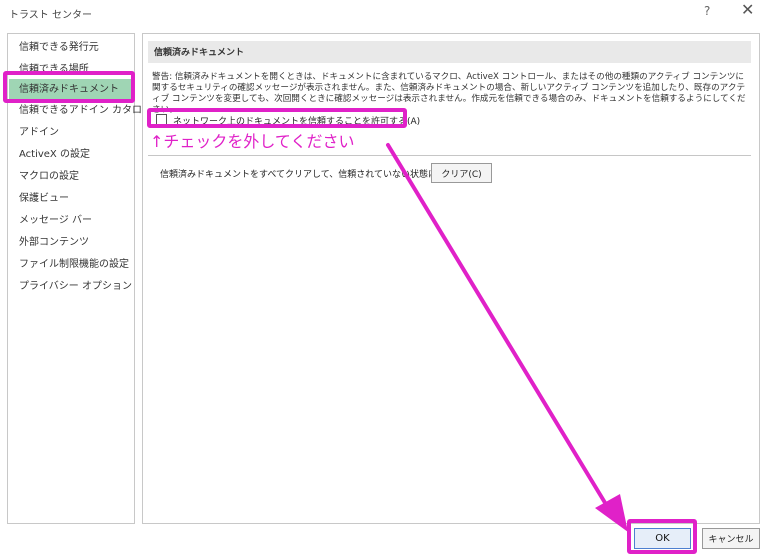 The height and width of the screenshot is (557, 768). What do you see at coordinates (277, 118) in the screenshot?
I see `checkbox-highlight` at bounding box center [277, 118].